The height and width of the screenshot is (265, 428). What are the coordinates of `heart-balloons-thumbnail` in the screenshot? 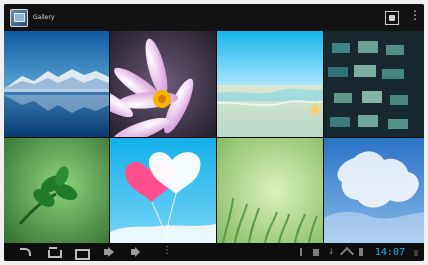 It's located at (163, 190).